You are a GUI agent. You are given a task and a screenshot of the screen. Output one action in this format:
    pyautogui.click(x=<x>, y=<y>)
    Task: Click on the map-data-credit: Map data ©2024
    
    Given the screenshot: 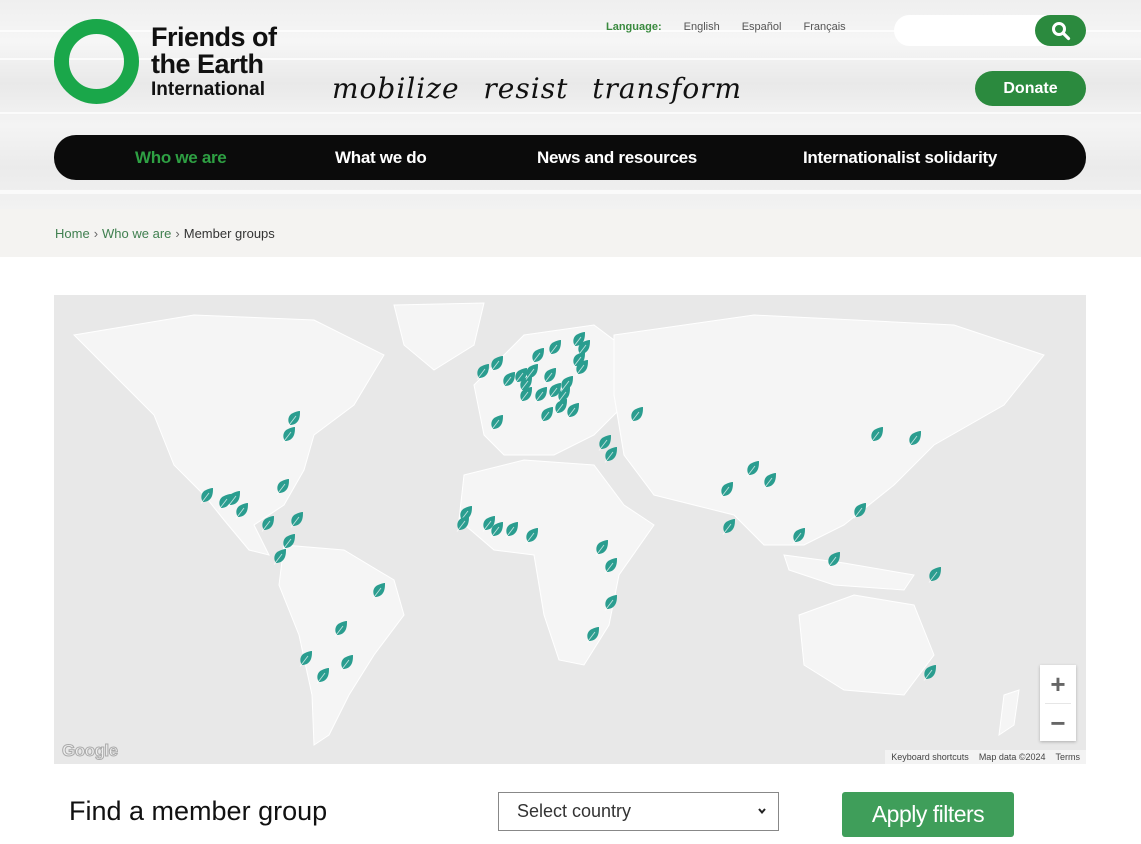 What is the action you would take?
    pyautogui.click(x=1012, y=757)
    